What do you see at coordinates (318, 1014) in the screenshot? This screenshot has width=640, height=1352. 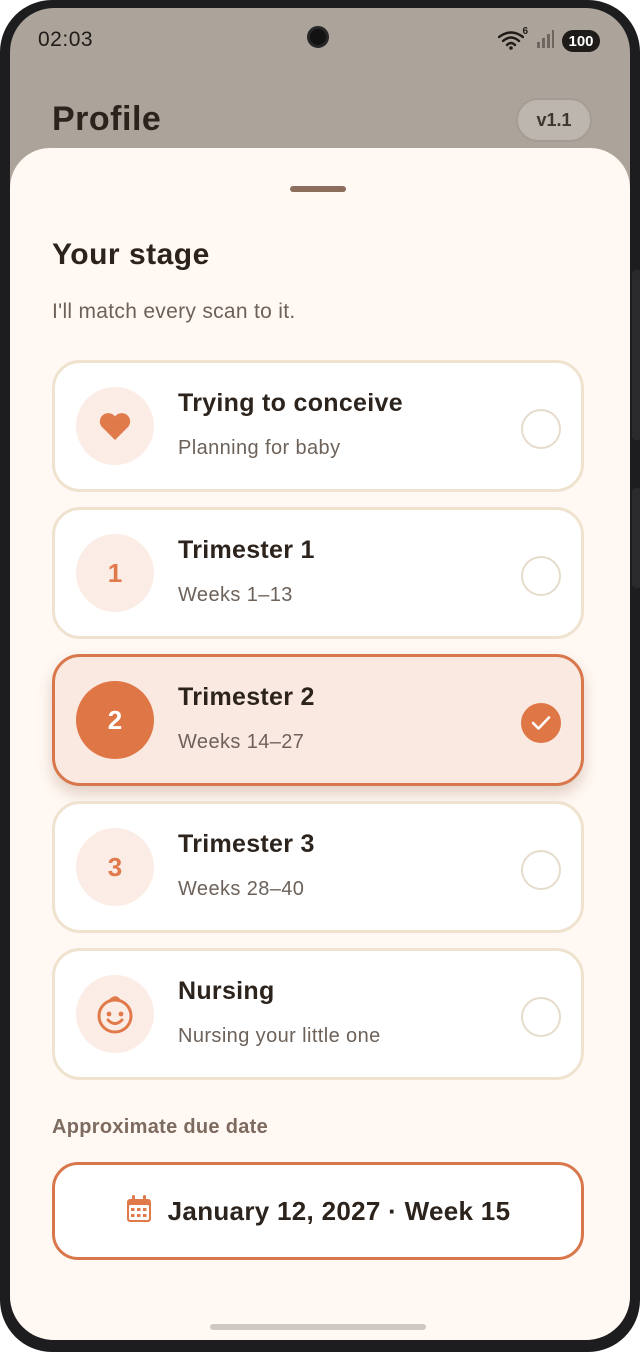 I see `stage-option-nursing: Nursing Nursing your little one` at bounding box center [318, 1014].